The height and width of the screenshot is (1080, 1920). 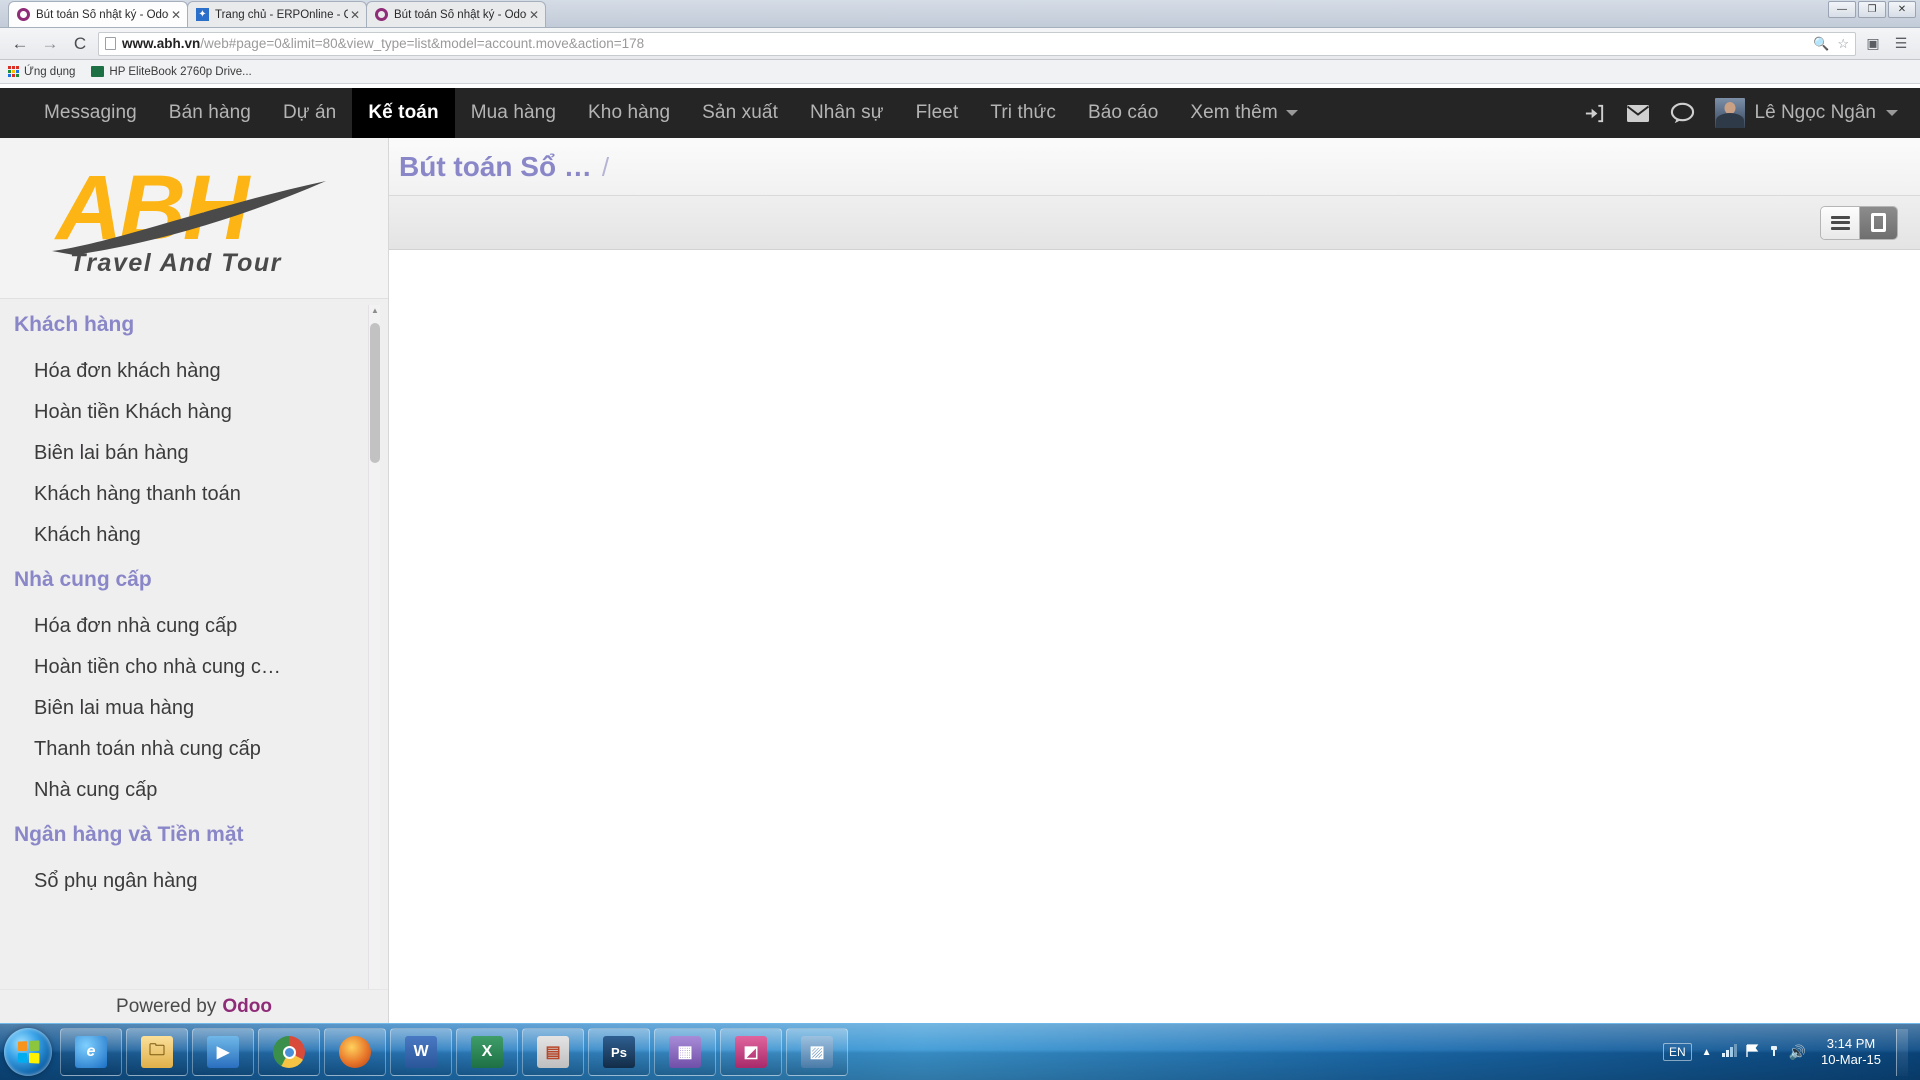 What do you see at coordinates (619, 1052) in the screenshot?
I see `taskbar-adobe-photoshop: Ps` at bounding box center [619, 1052].